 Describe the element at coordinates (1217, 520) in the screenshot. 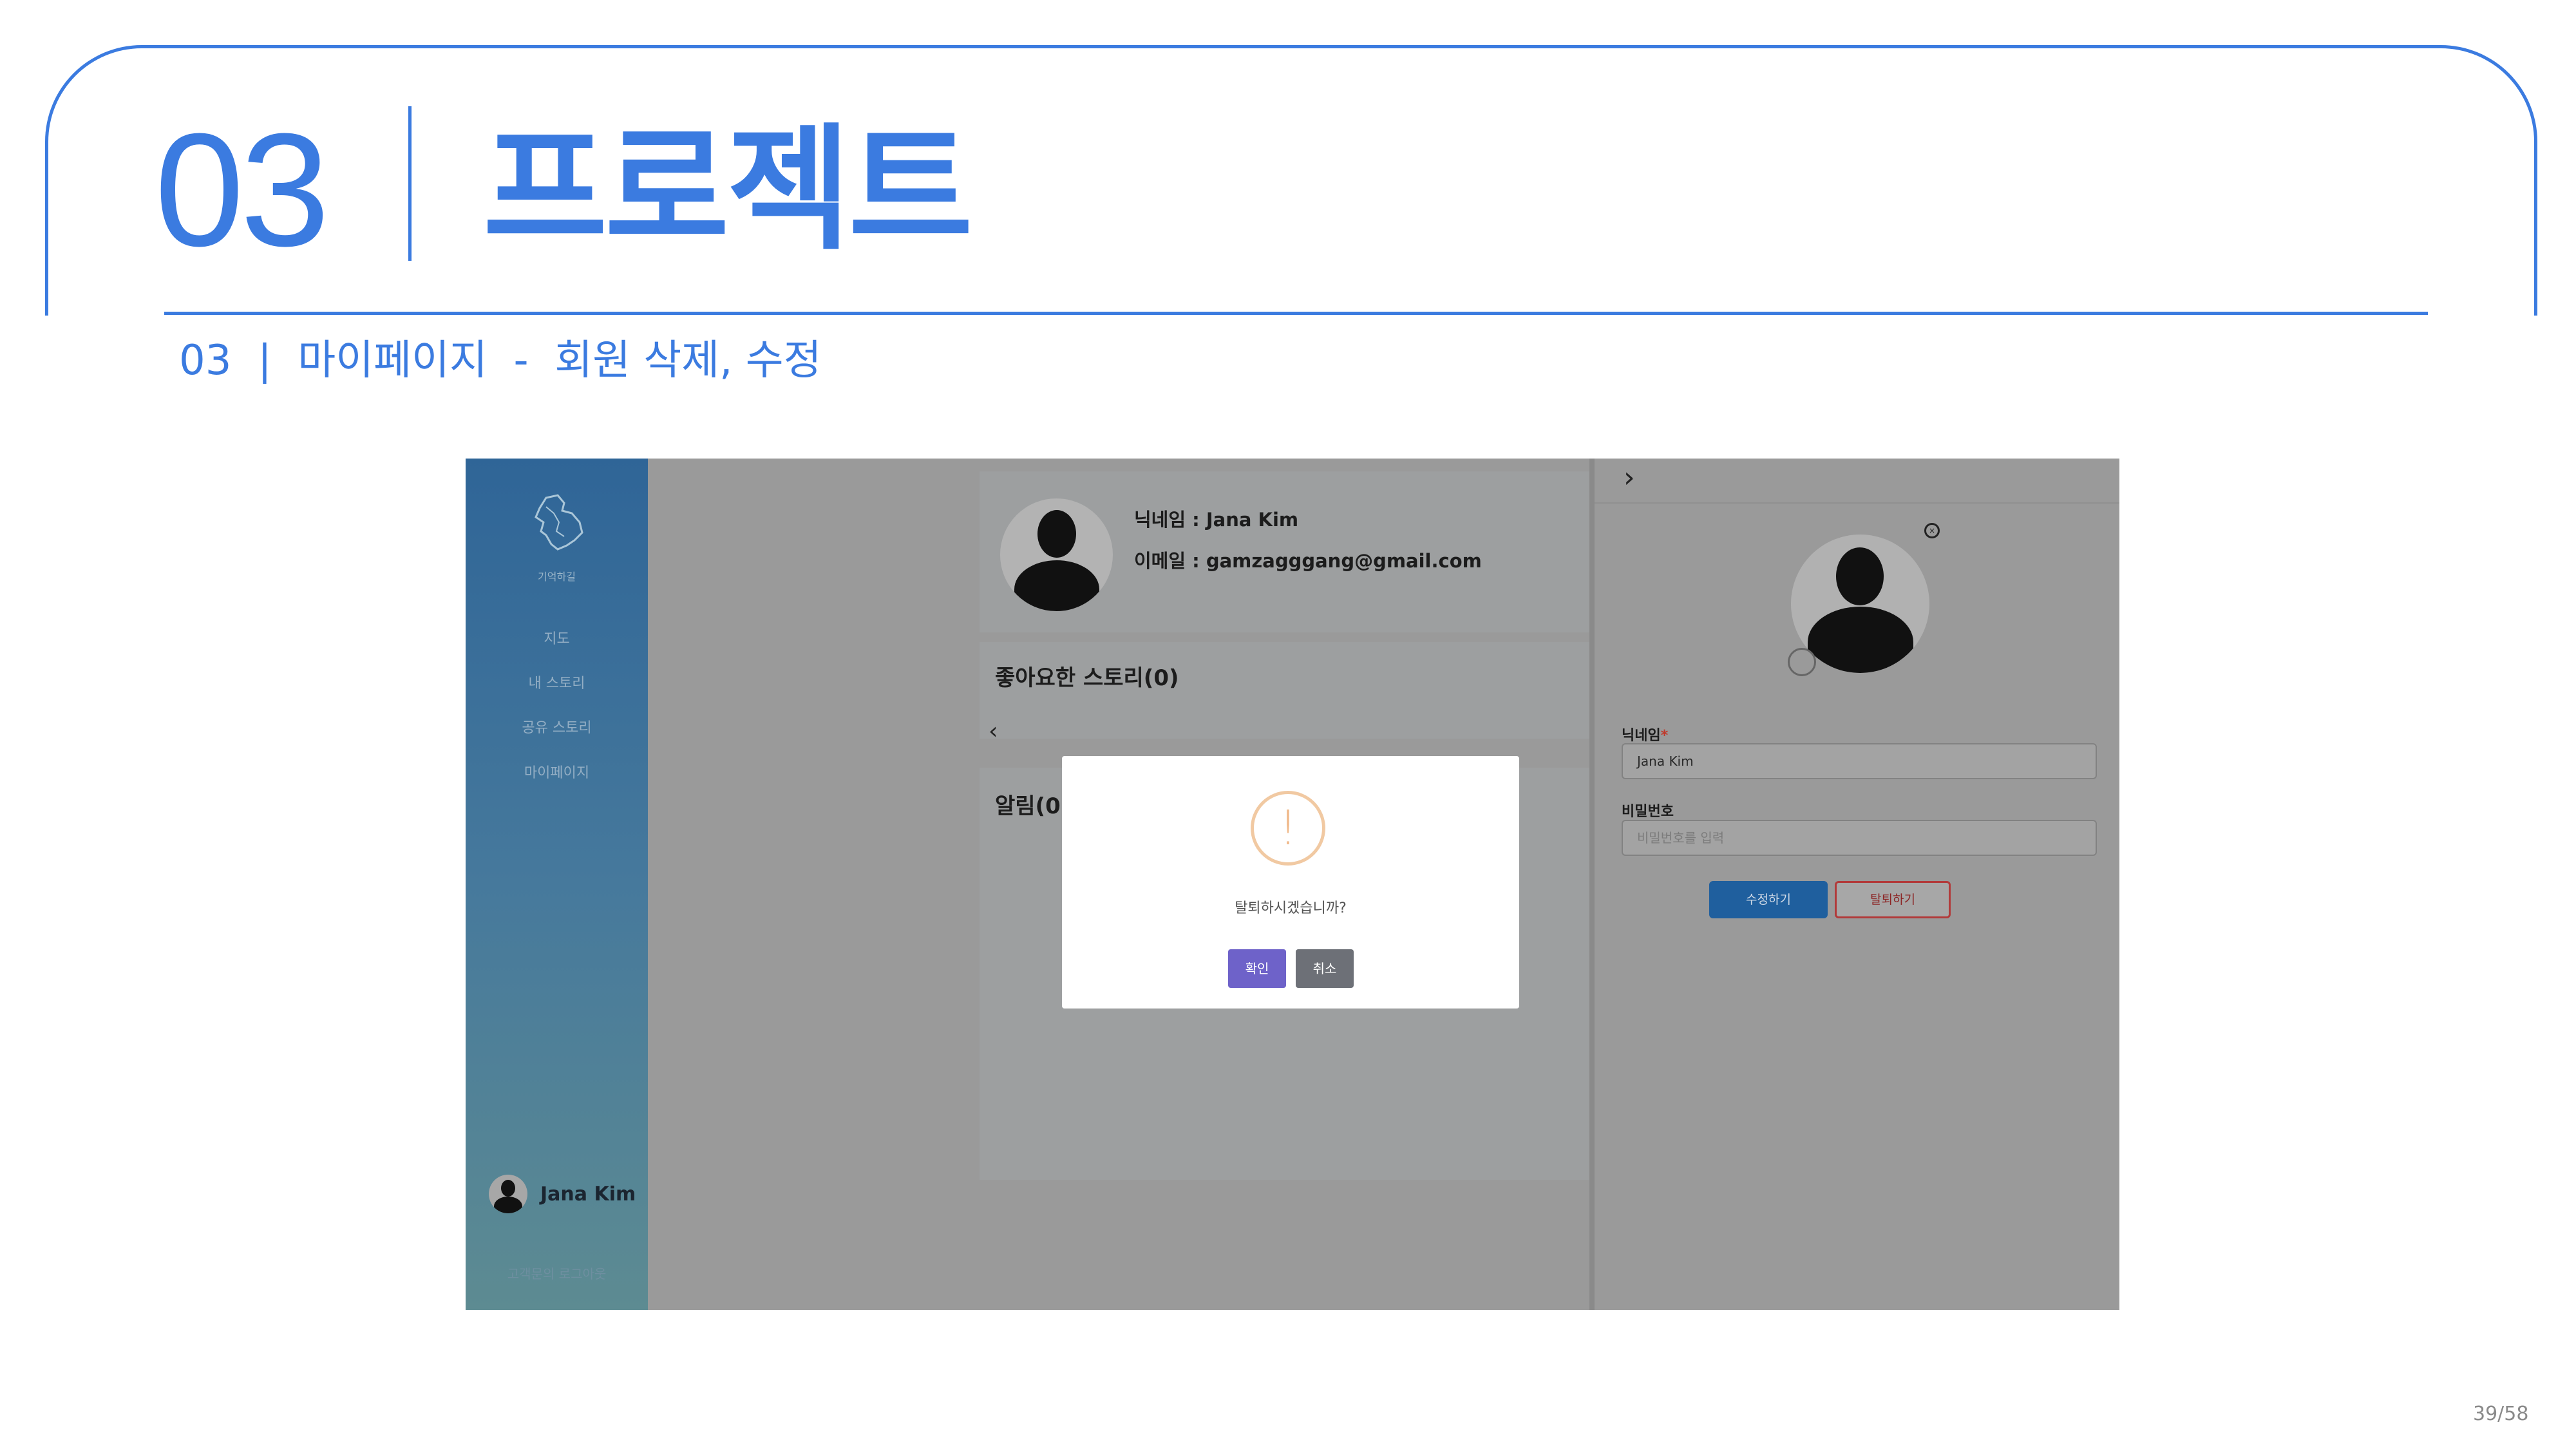

I see `nickname-info: 닉네임 : Jana Kim` at that location.